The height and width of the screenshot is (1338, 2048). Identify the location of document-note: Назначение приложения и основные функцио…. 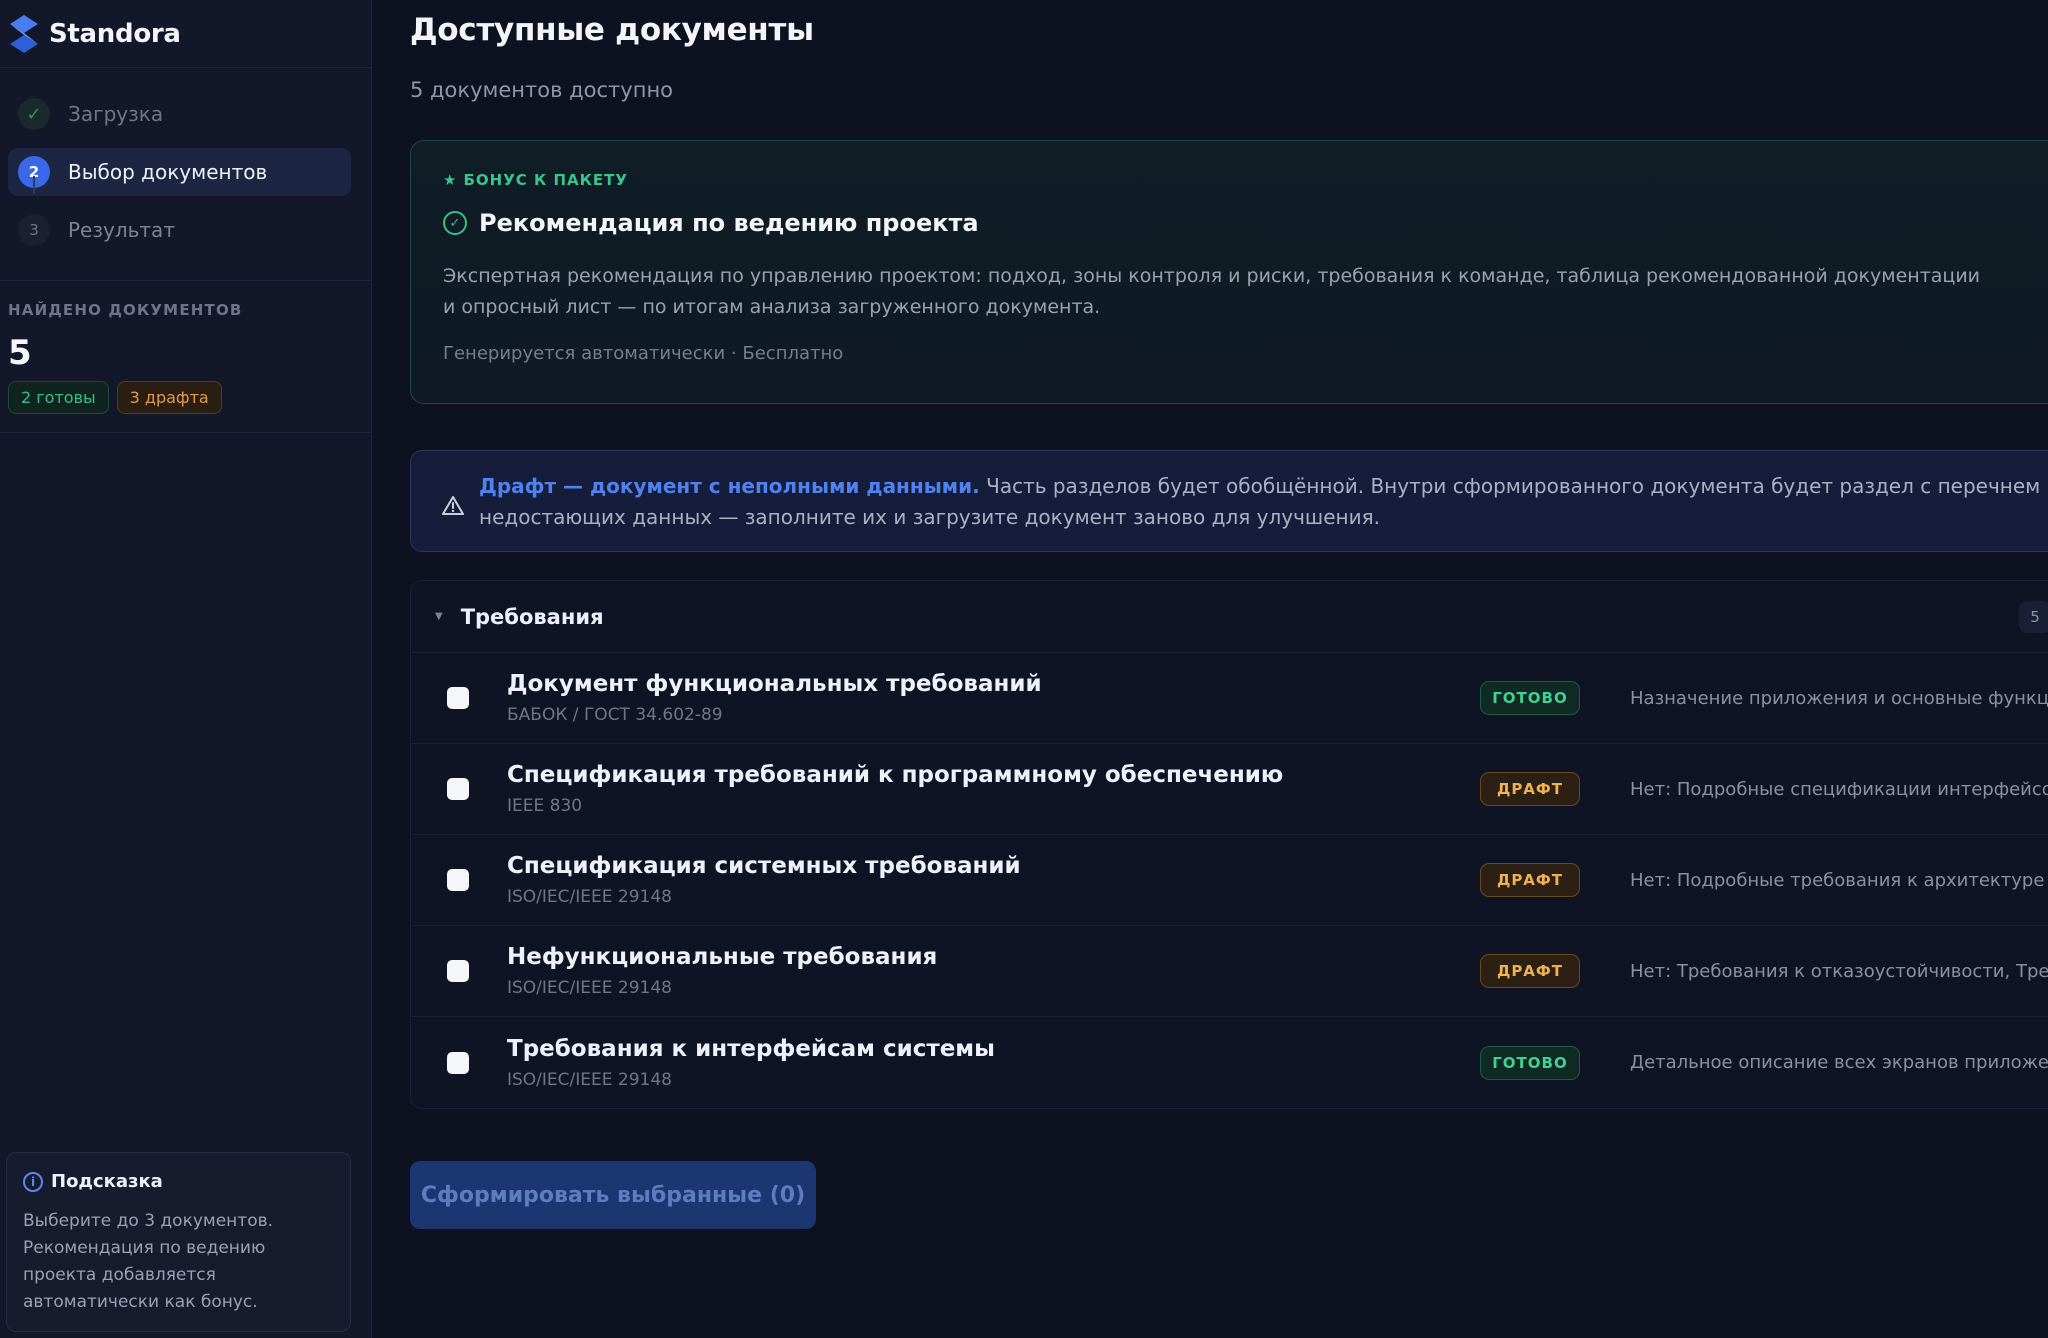
(1839, 698).